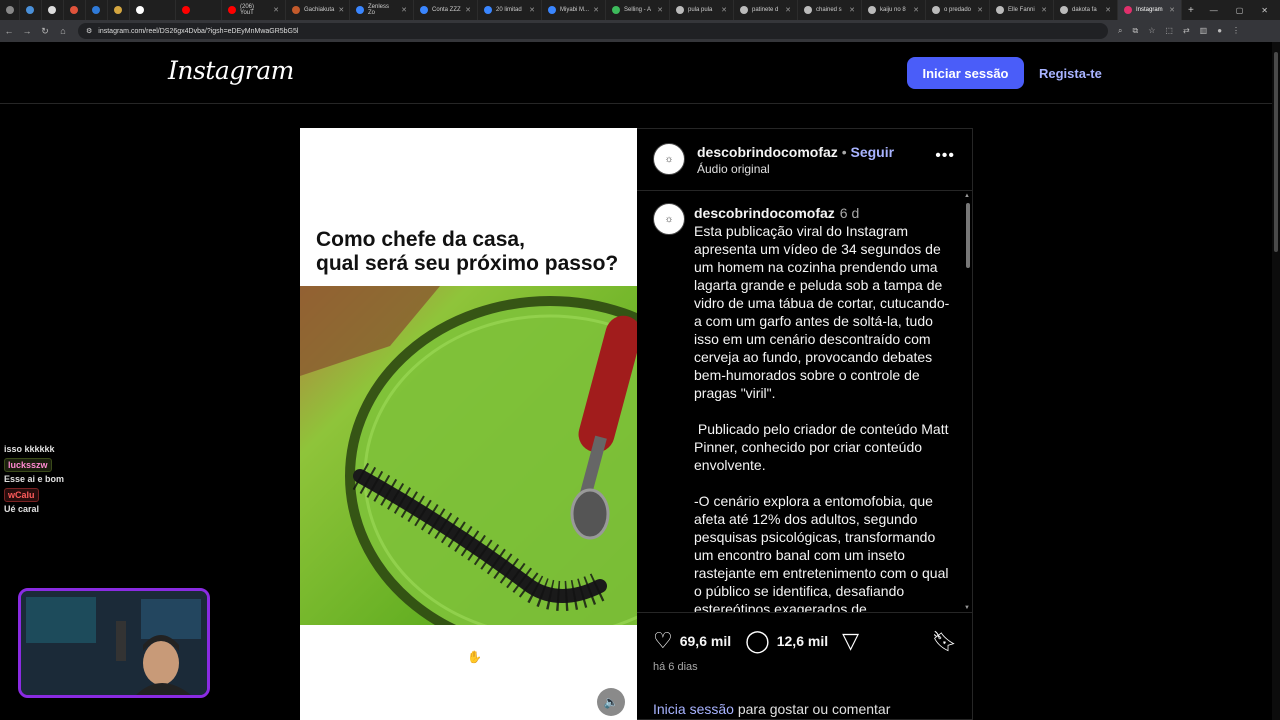 This screenshot has height=720, width=1280. Describe the element at coordinates (1169, 31) in the screenshot. I see `extensions-icon: ⬚` at that location.